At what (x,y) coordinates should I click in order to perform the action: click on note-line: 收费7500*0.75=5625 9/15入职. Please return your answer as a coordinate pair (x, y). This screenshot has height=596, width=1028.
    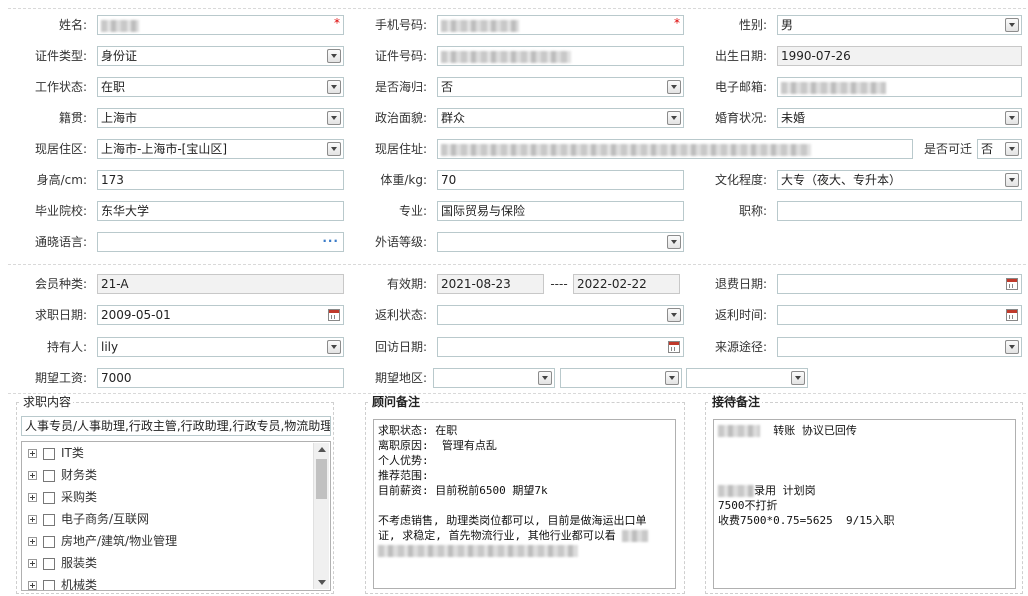
    Looking at the image, I should click on (806, 520).